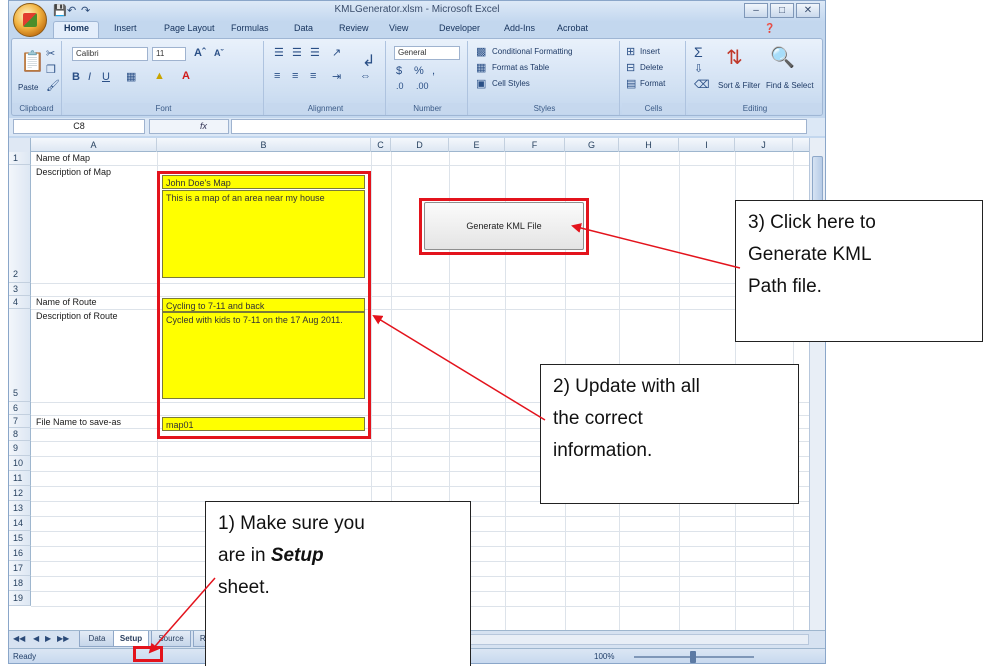 This screenshot has height=666, width=983. What do you see at coordinates (20, 158) in the screenshot?
I see `row-header-1: 1` at bounding box center [20, 158].